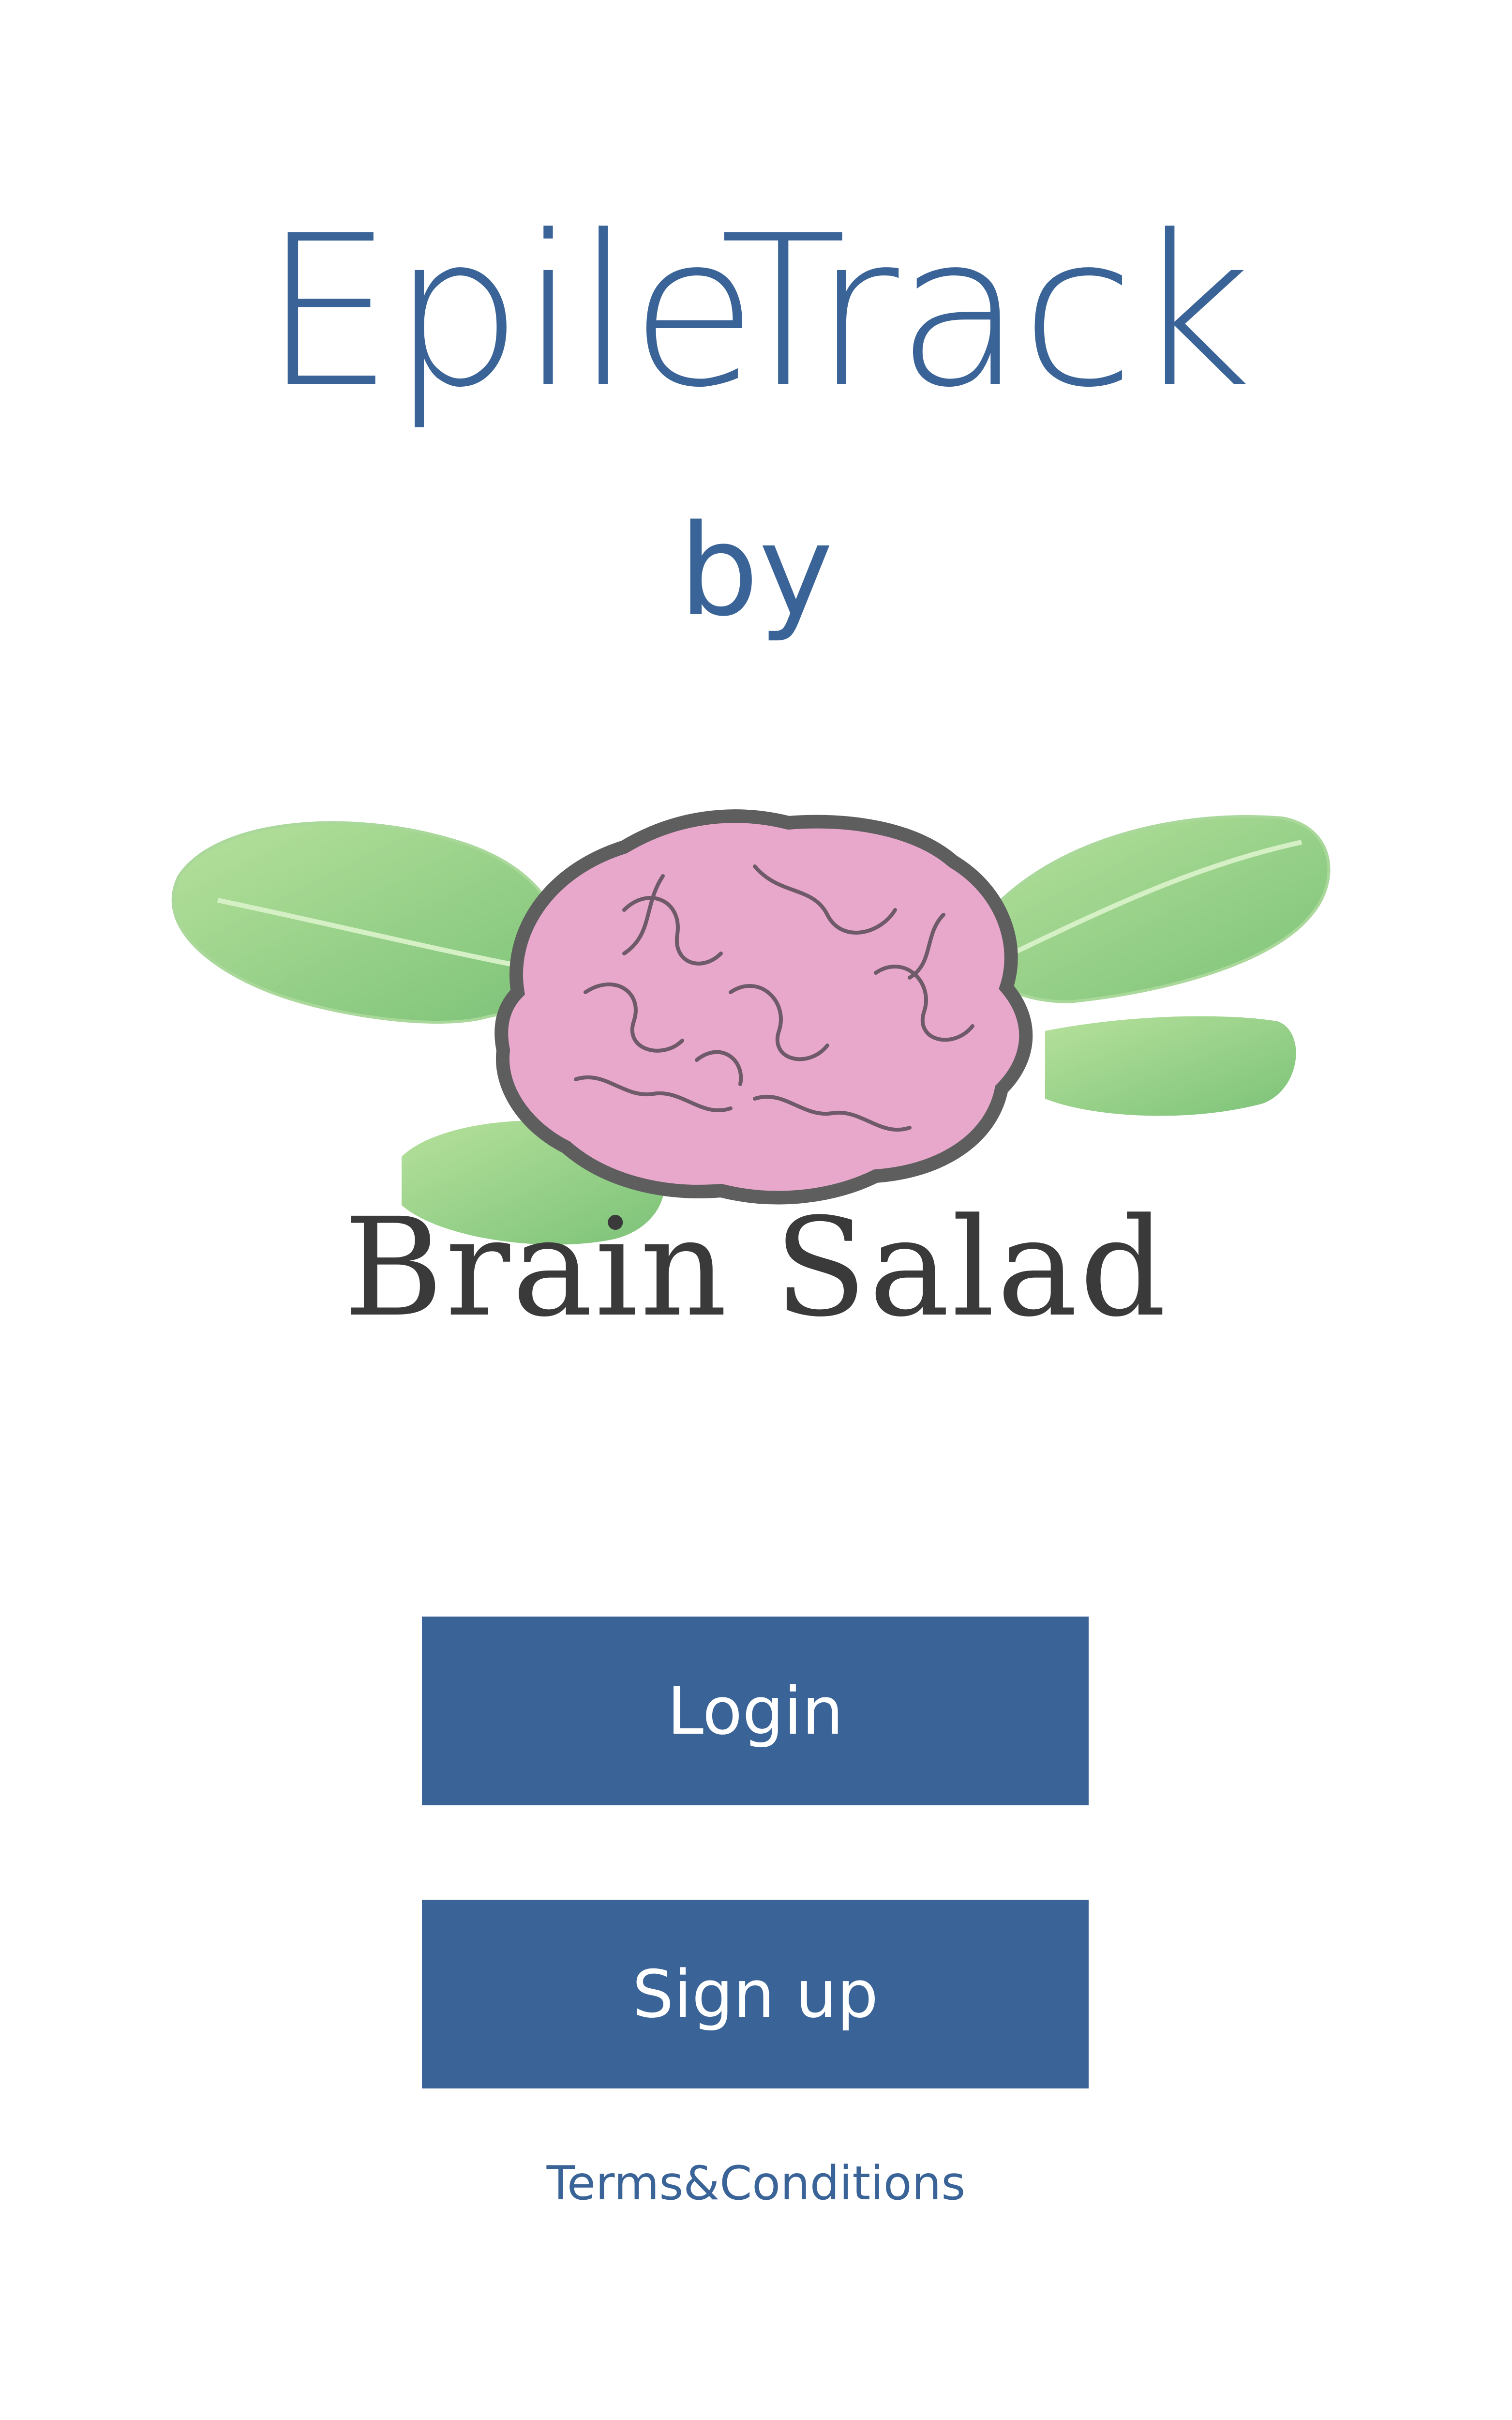 The width and height of the screenshot is (1512, 2420). What do you see at coordinates (755, 1711) in the screenshot?
I see `login-button: Login` at bounding box center [755, 1711].